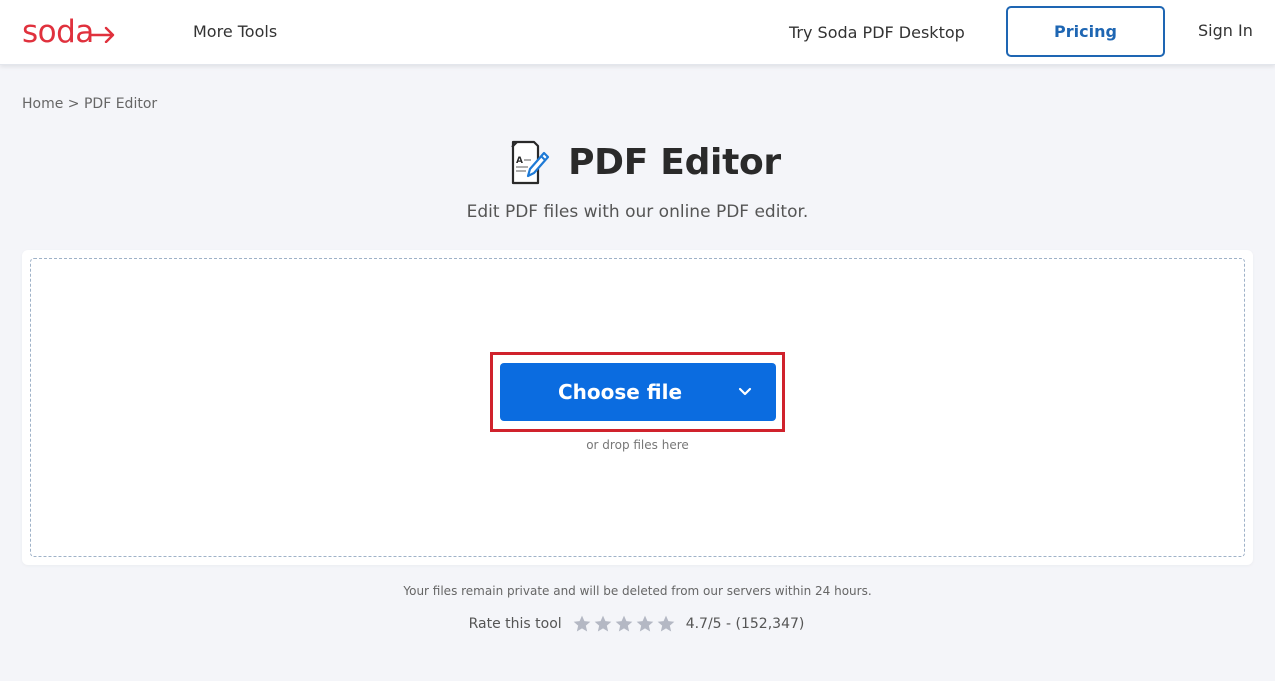 This screenshot has width=1275, height=681. I want to click on logo-text: soda, so click(58, 32).